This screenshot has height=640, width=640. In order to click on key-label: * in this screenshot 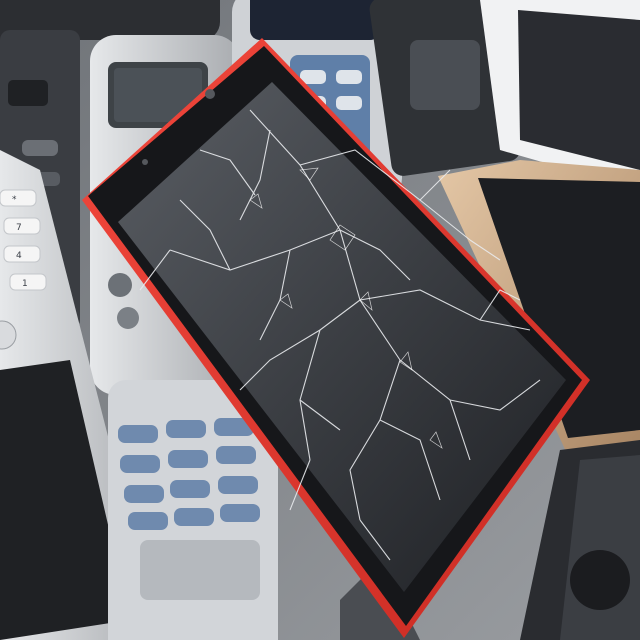, I will do `click(14, 200)`.